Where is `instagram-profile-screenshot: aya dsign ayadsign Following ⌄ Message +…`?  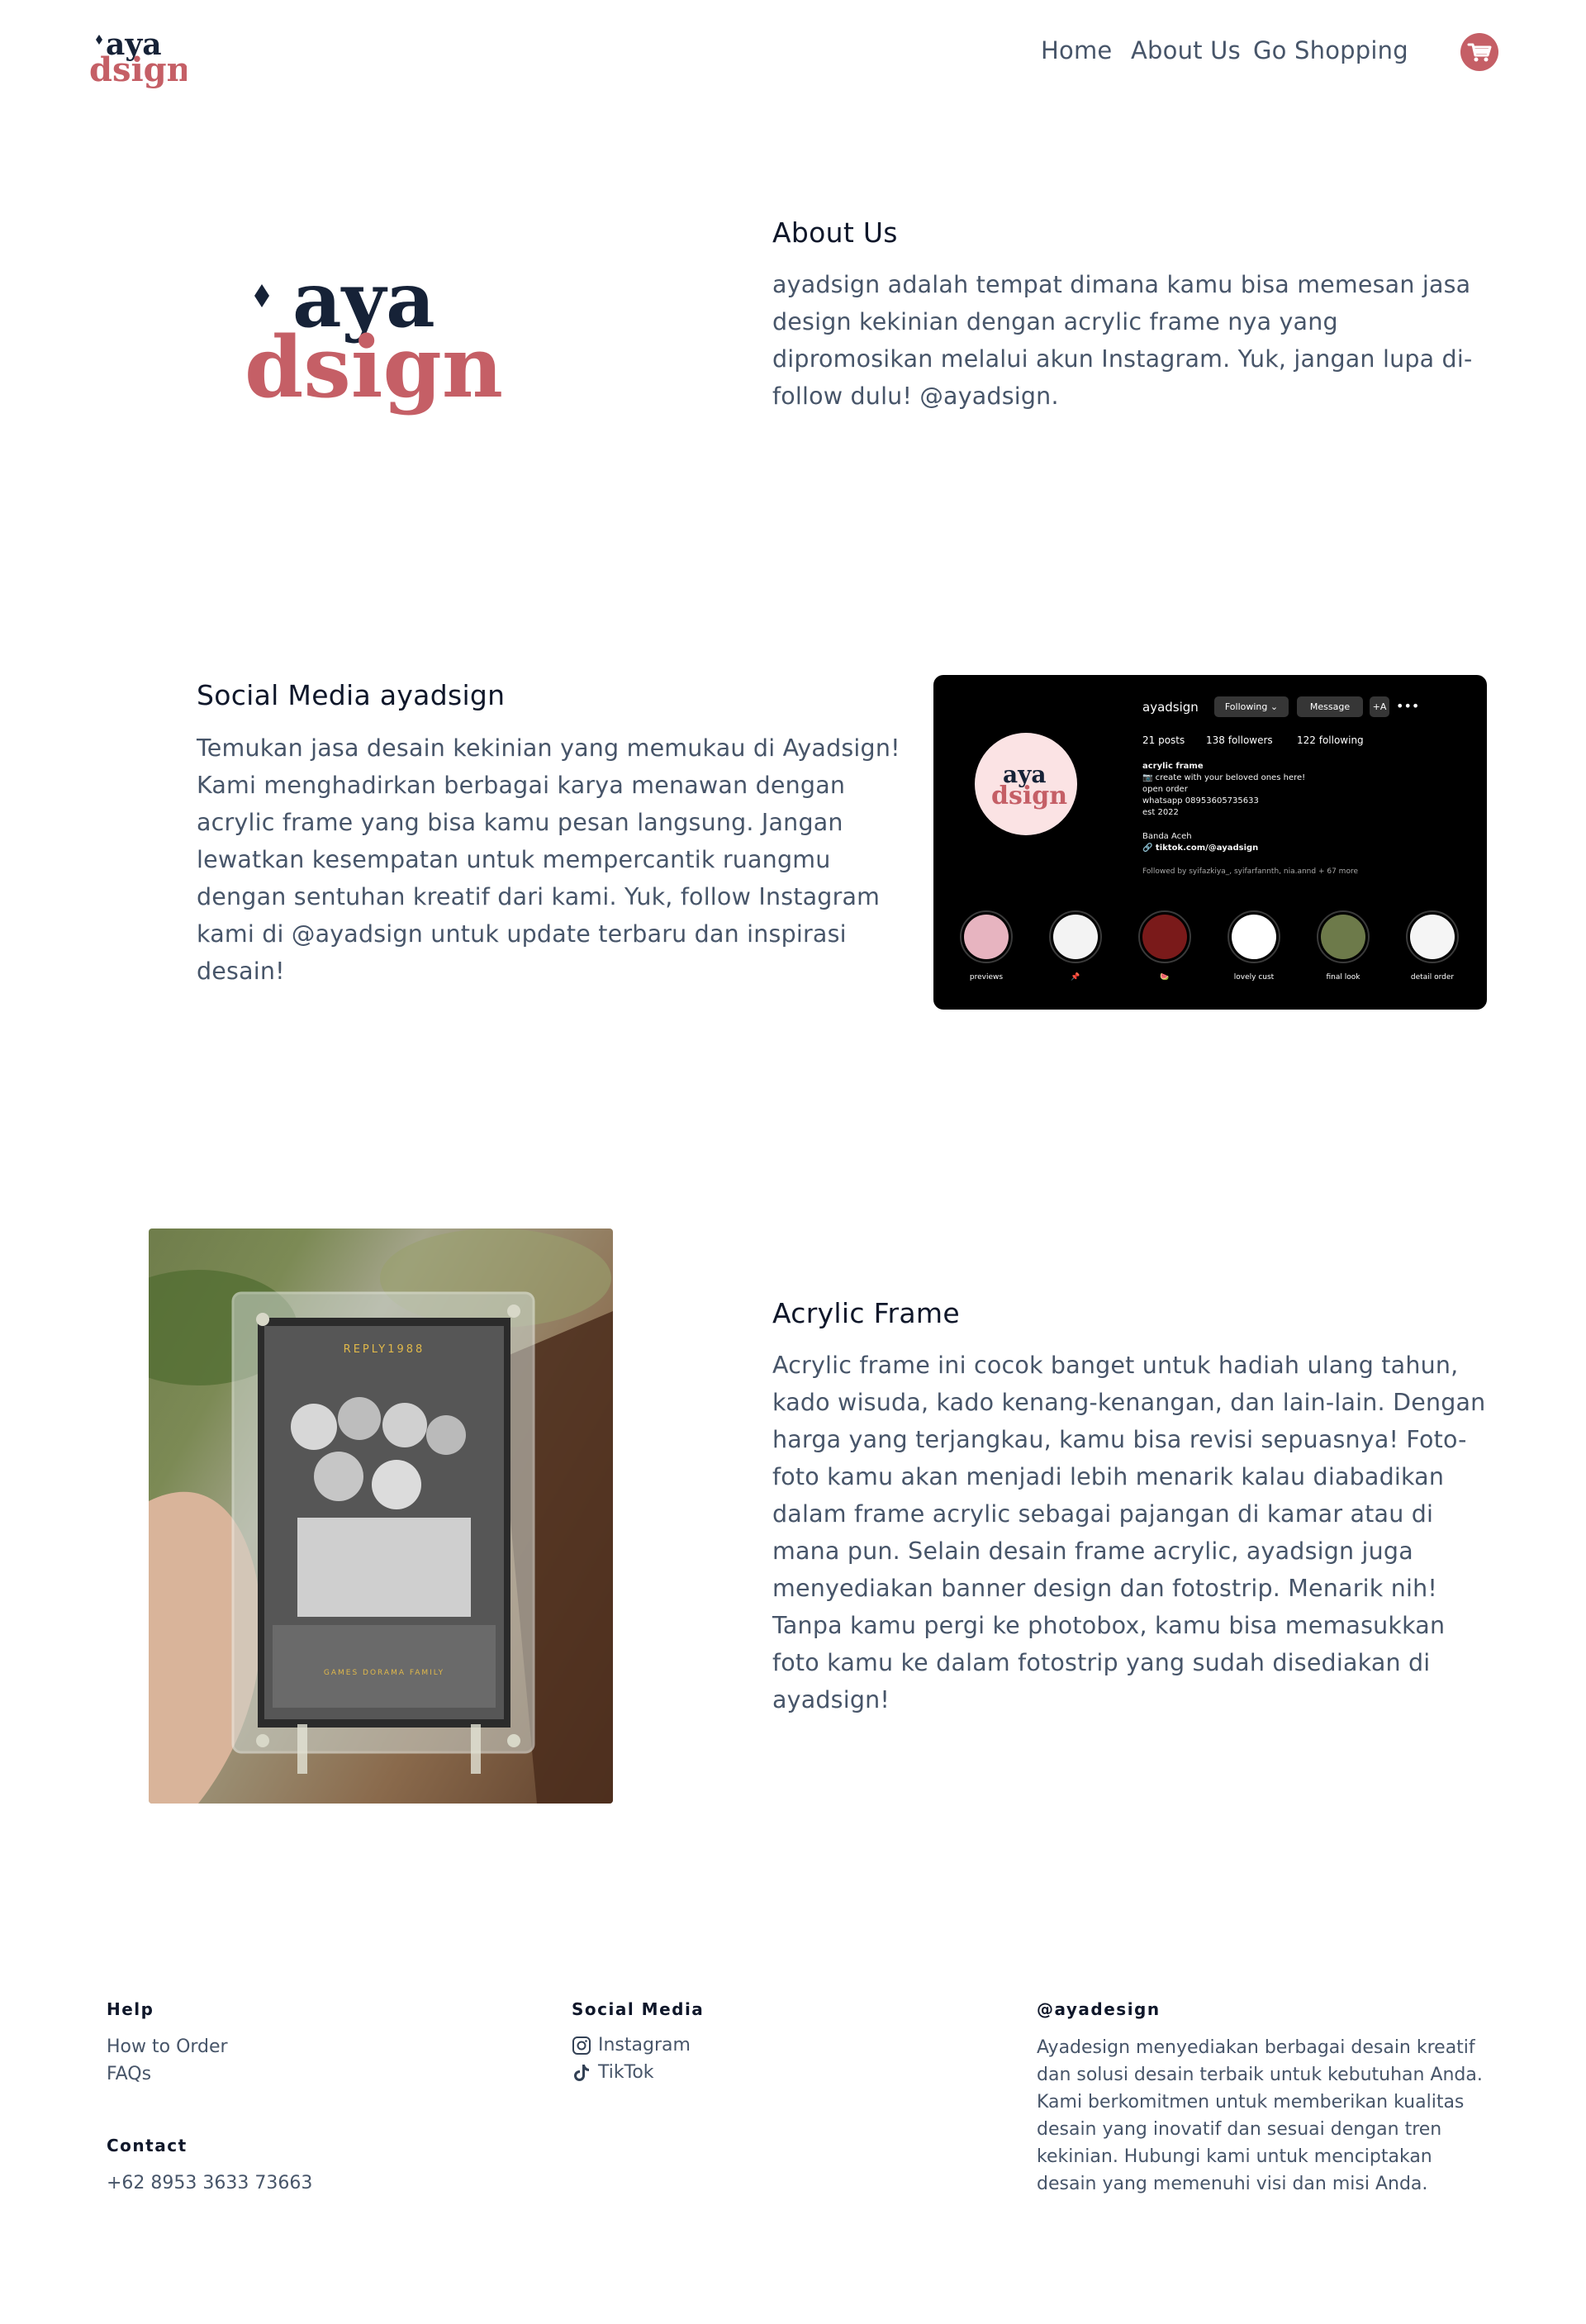
instagram-profile-screenshot: aya dsign ayadsign Following ⌄ Message +… is located at coordinates (1210, 843).